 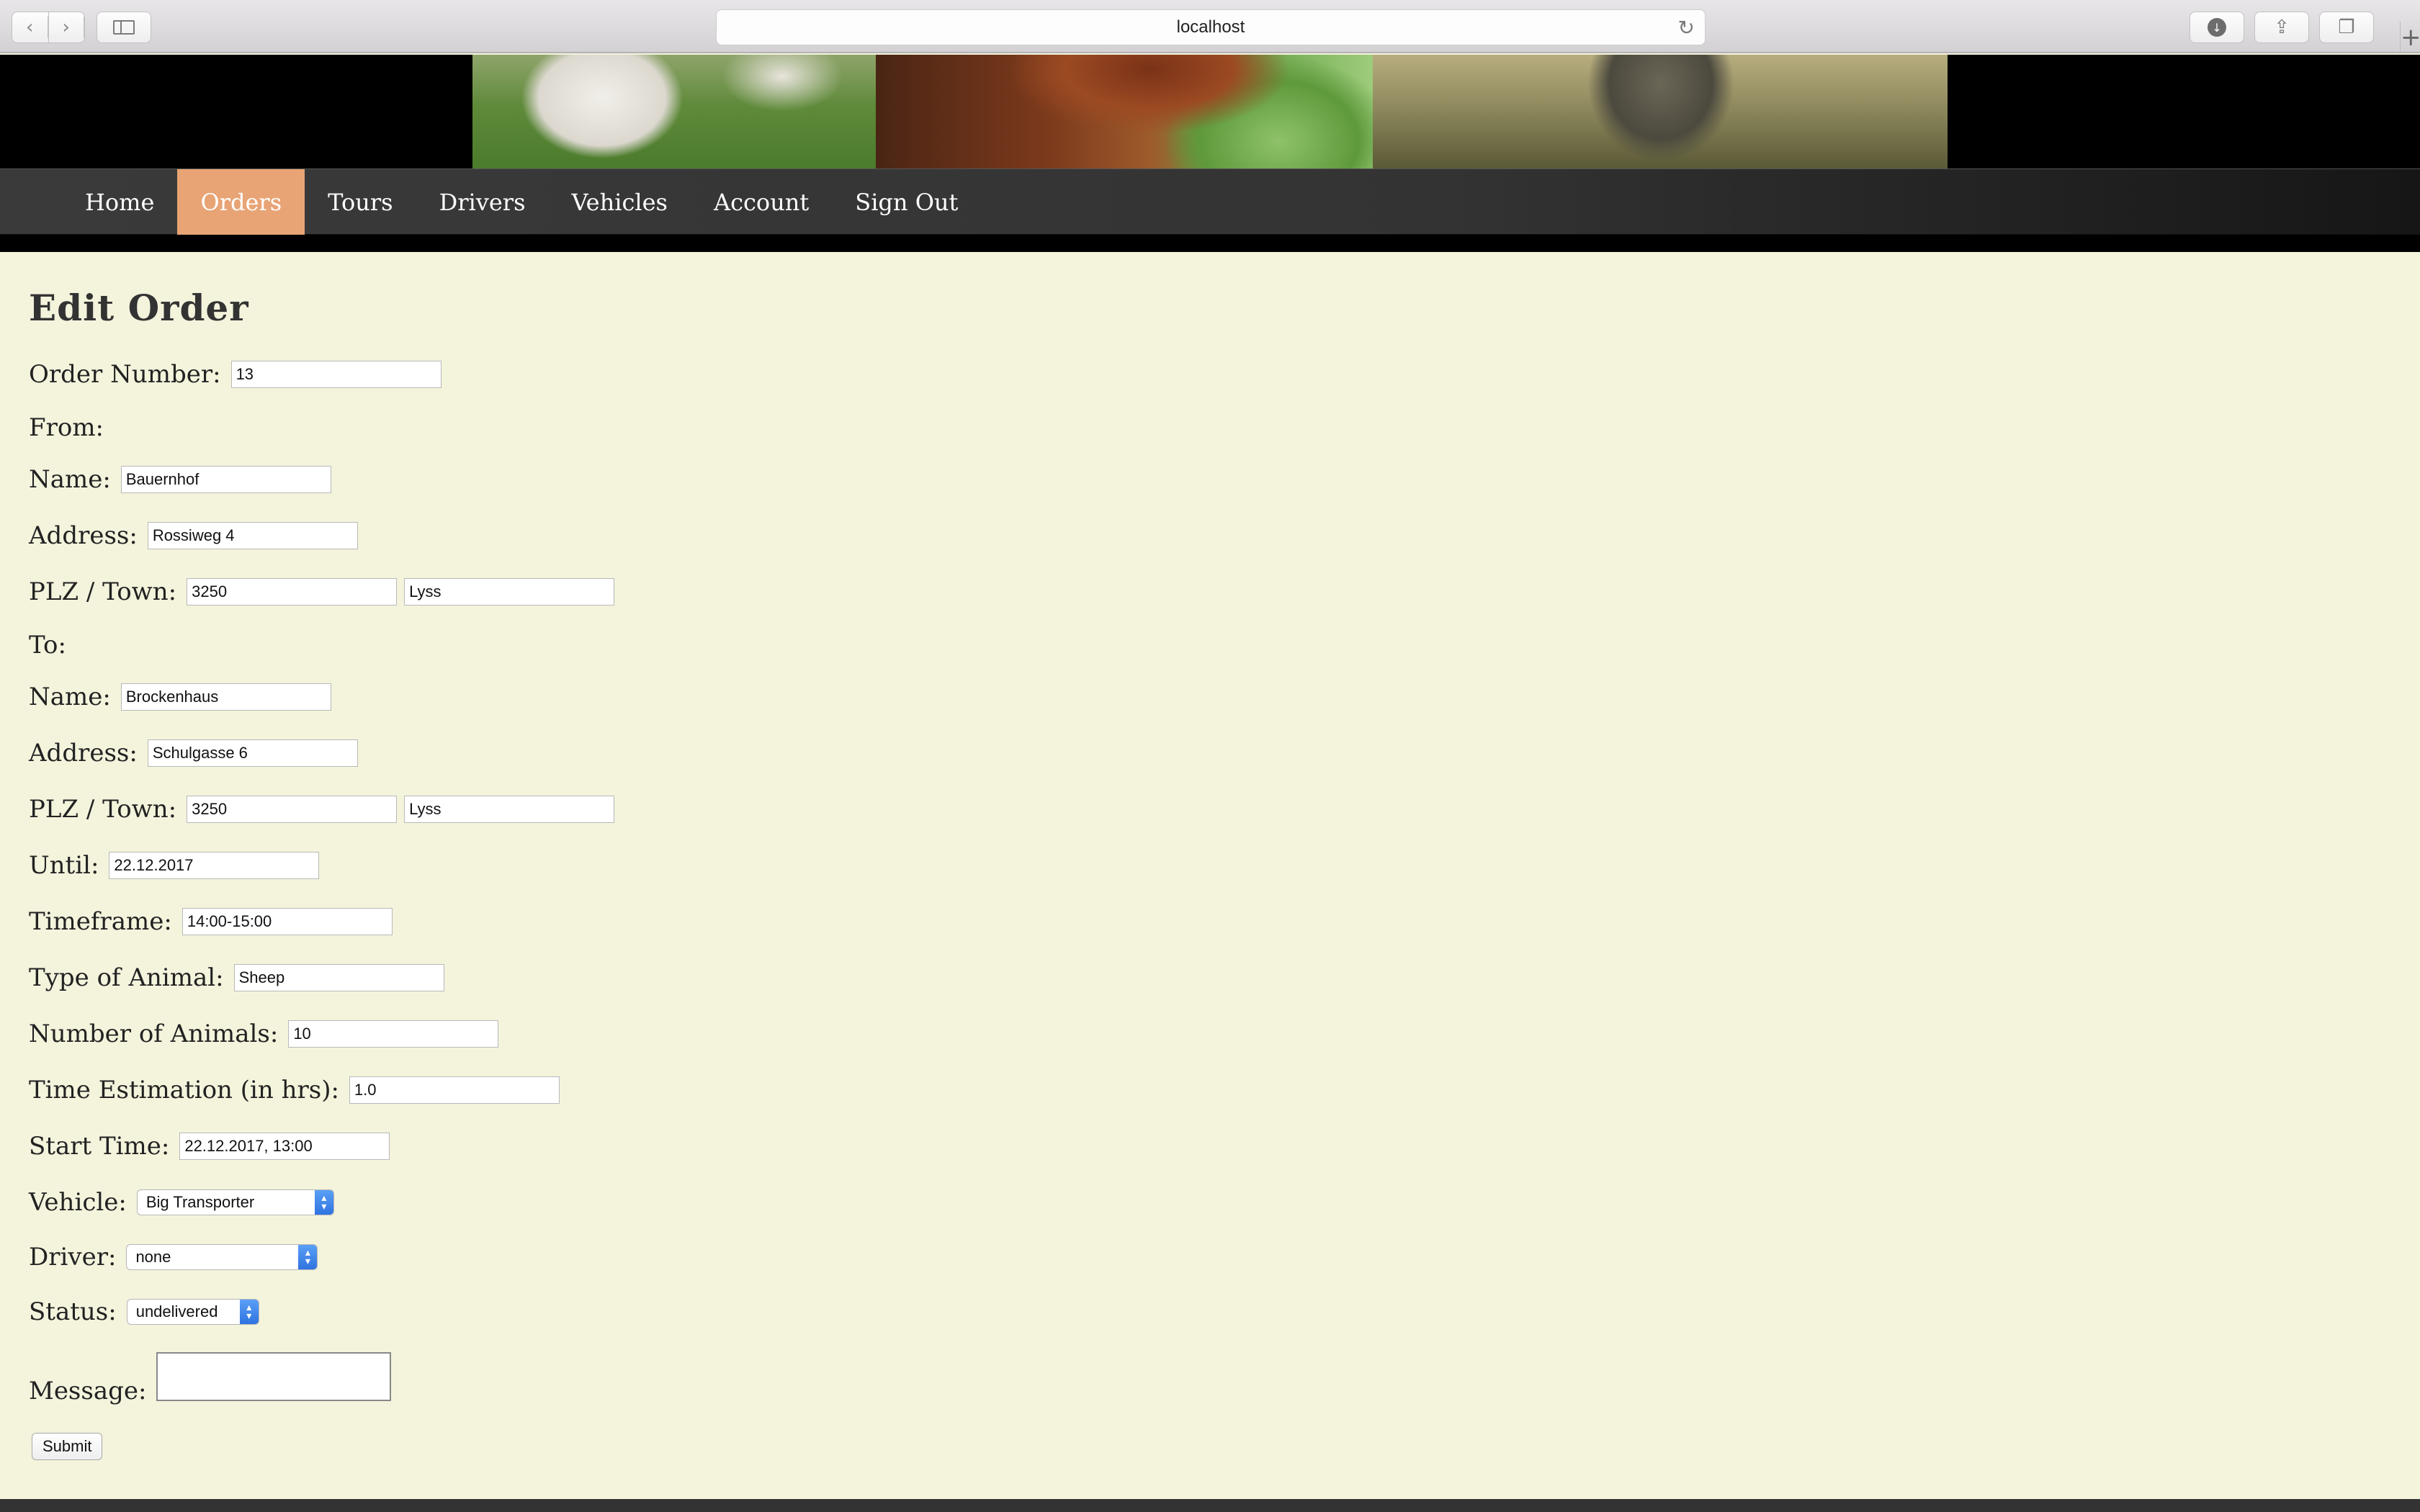 I want to click on animal-type-input: Sheep, so click(x=338, y=977).